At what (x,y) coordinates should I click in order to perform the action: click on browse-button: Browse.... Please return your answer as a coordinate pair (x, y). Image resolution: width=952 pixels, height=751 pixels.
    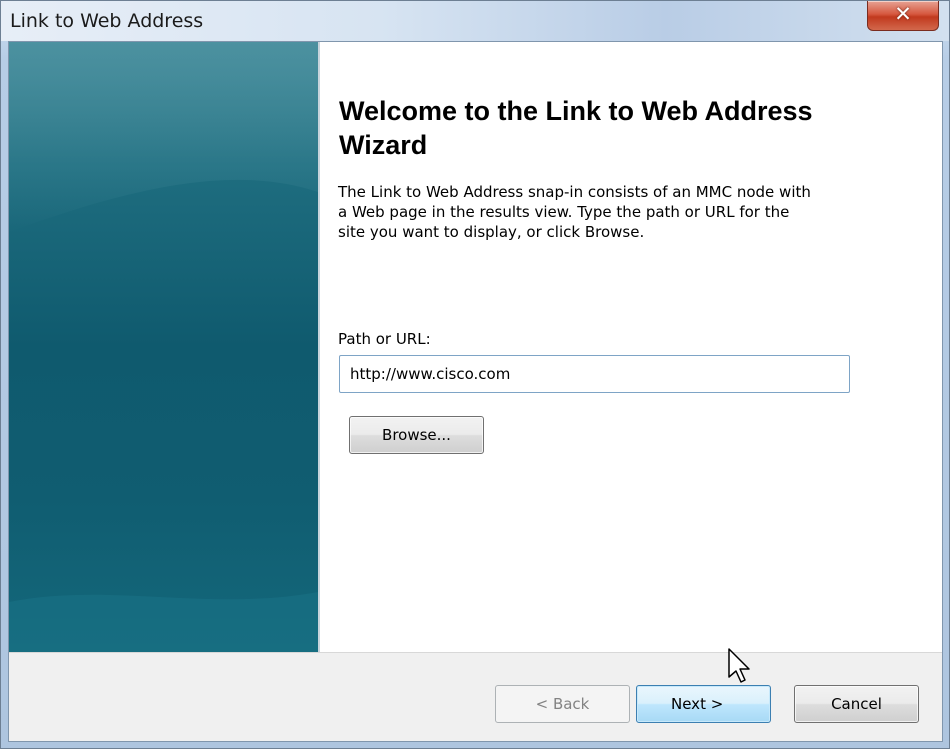
    Looking at the image, I should click on (416, 435).